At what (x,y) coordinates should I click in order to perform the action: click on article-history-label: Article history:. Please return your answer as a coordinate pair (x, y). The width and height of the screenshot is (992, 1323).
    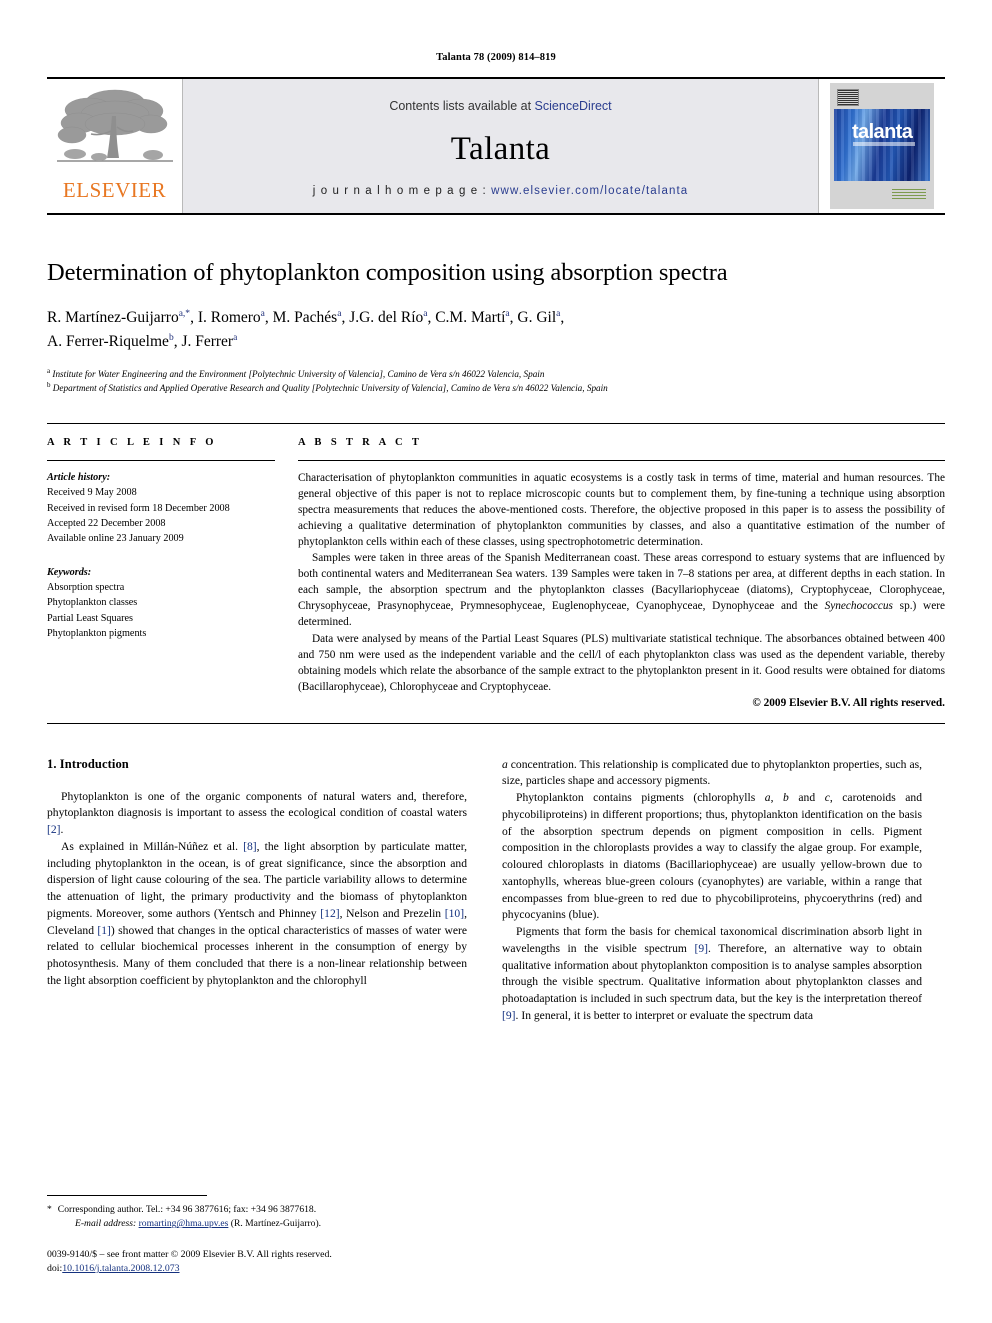
    Looking at the image, I should click on (79, 478).